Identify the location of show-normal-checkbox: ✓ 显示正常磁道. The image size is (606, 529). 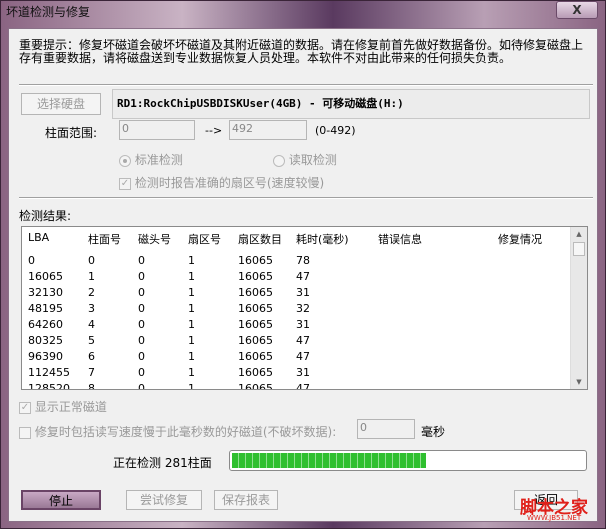
(63, 406).